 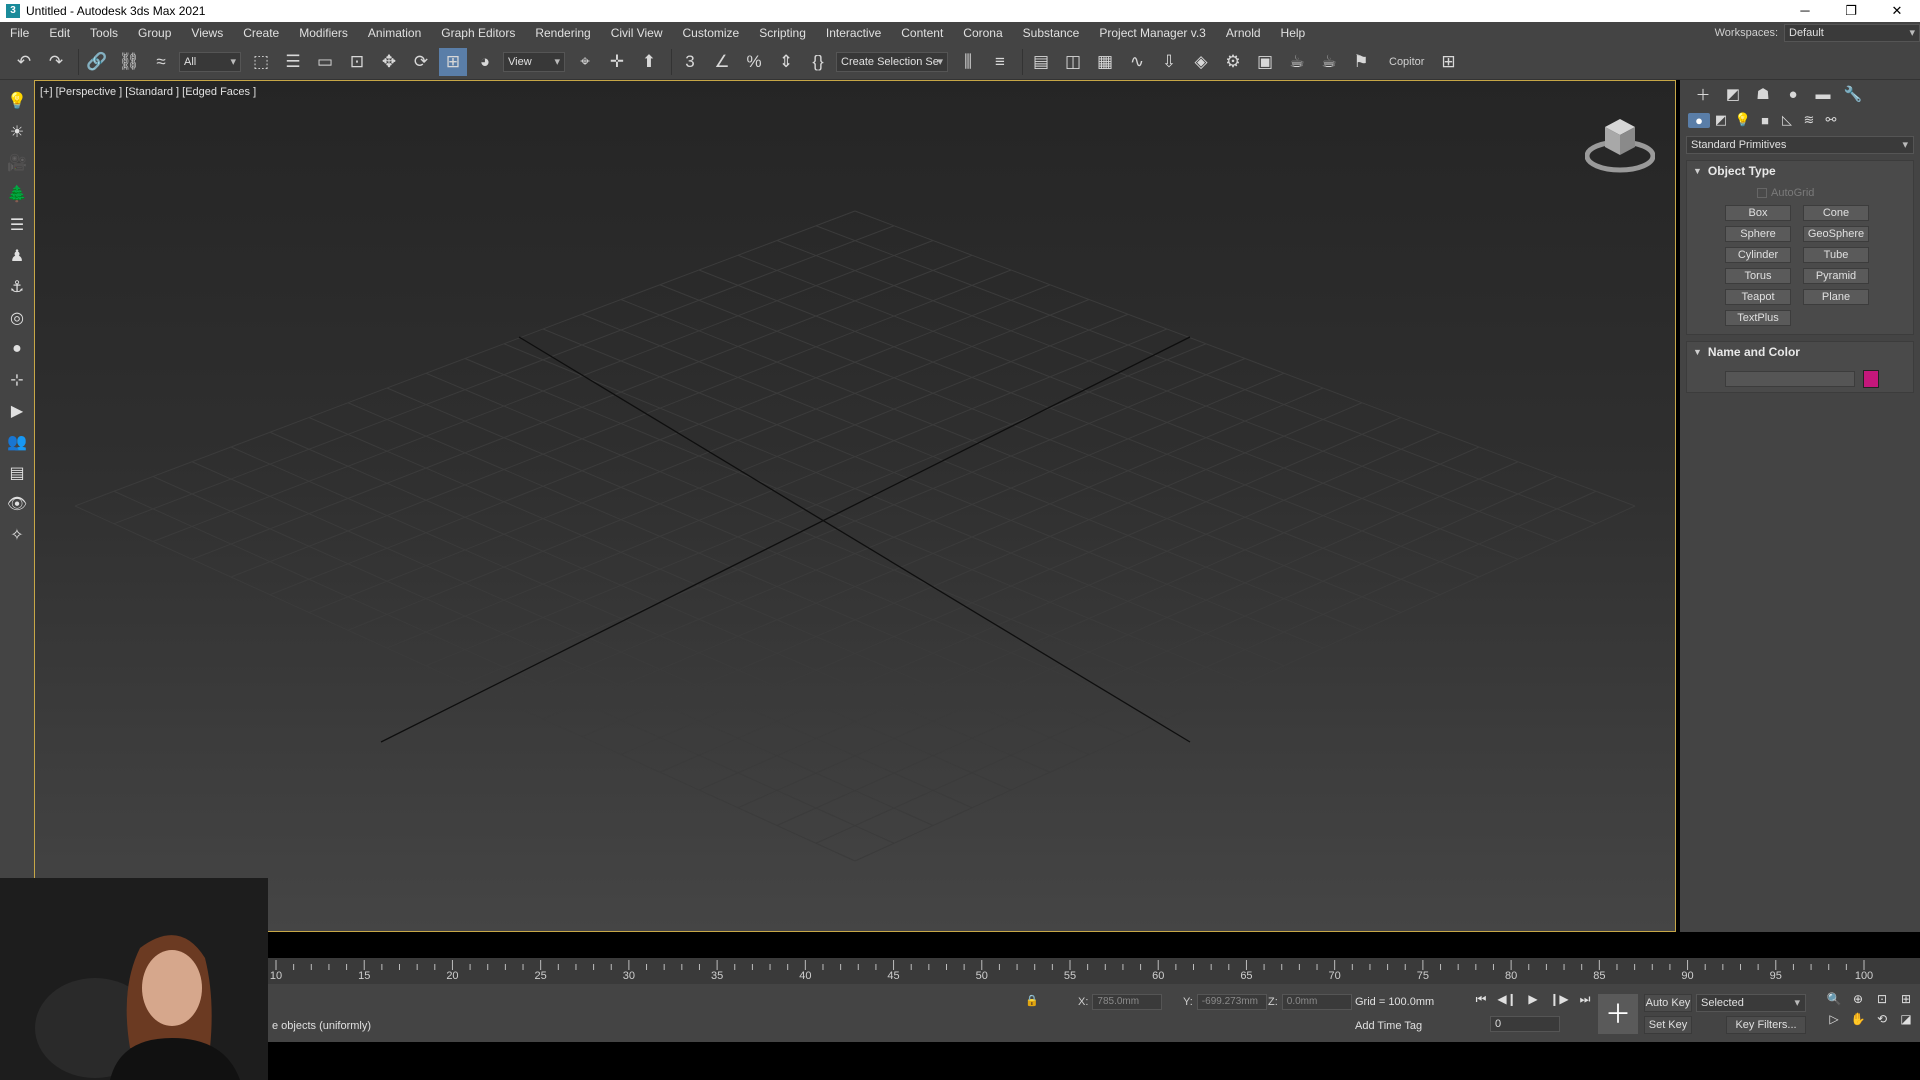 I want to click on textplus-button: TextPlus, so click(x=1758, y=318).